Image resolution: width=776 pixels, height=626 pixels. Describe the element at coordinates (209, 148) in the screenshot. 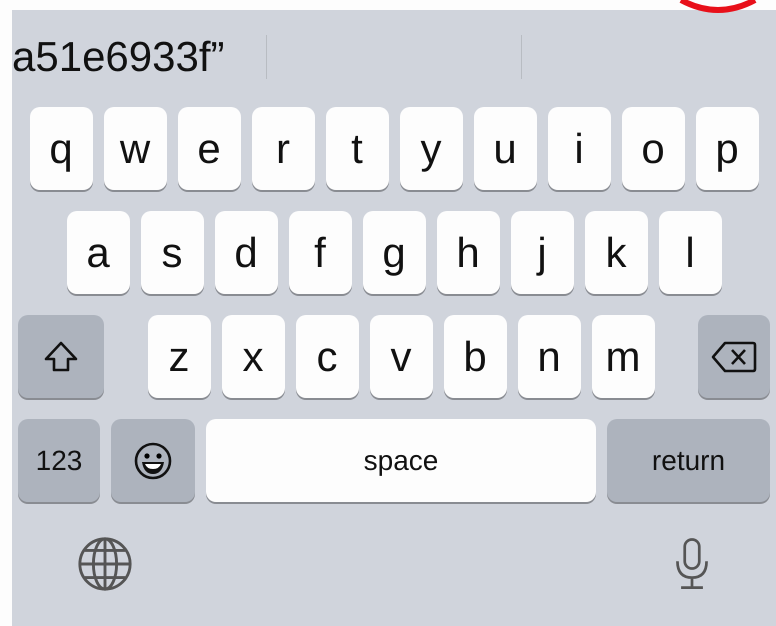

I see `letter-key: e` at that location.